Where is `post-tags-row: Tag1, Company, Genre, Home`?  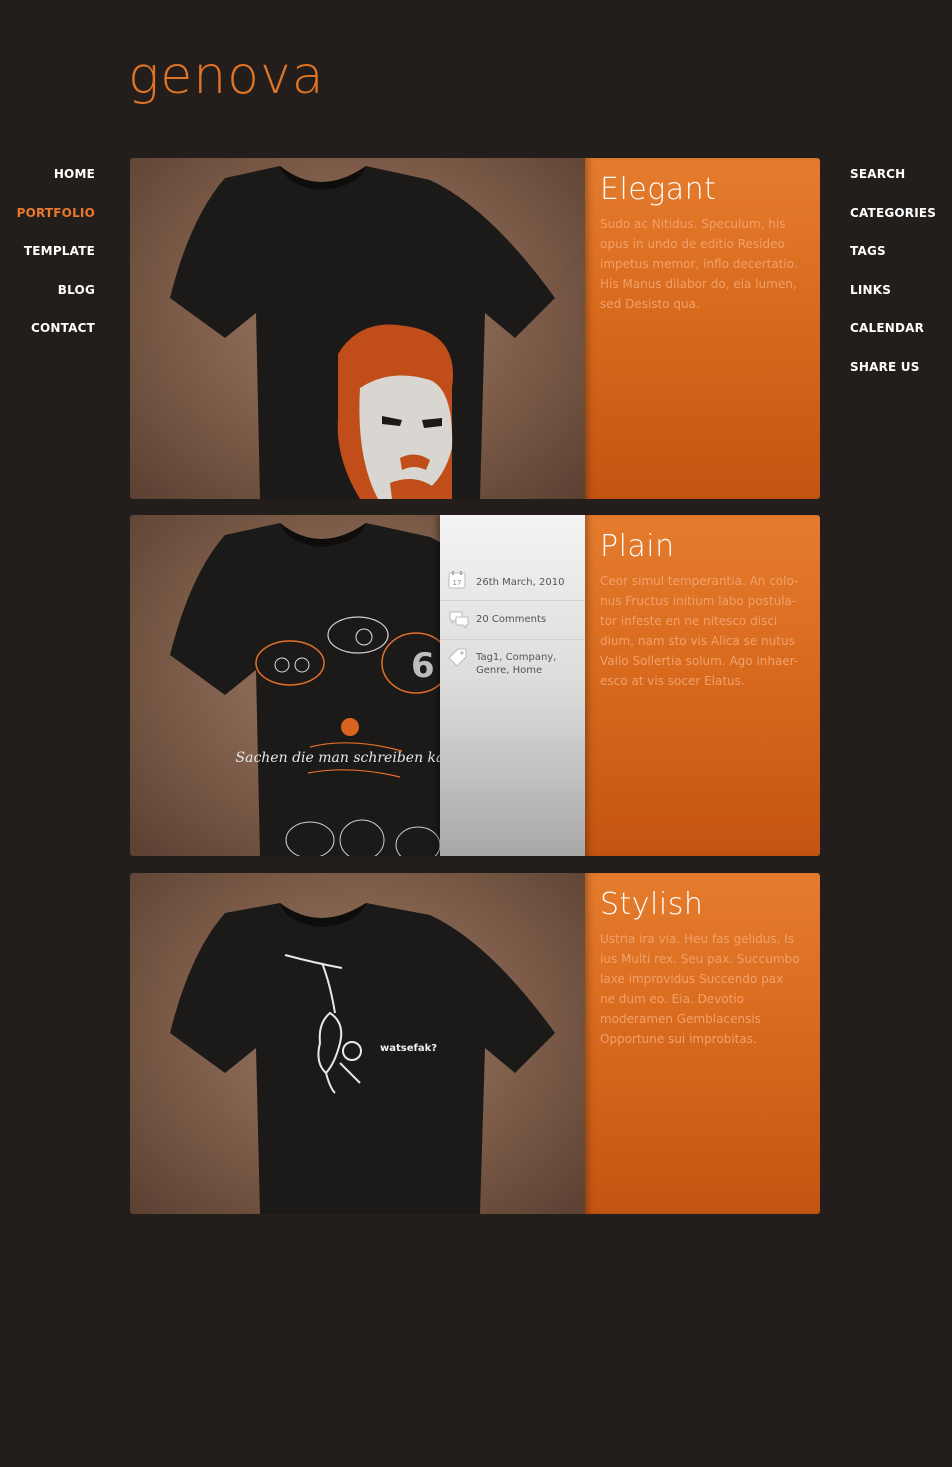 post-tags-row: Tag1, Company, Genre, Home is located at coordinates (512, 665).